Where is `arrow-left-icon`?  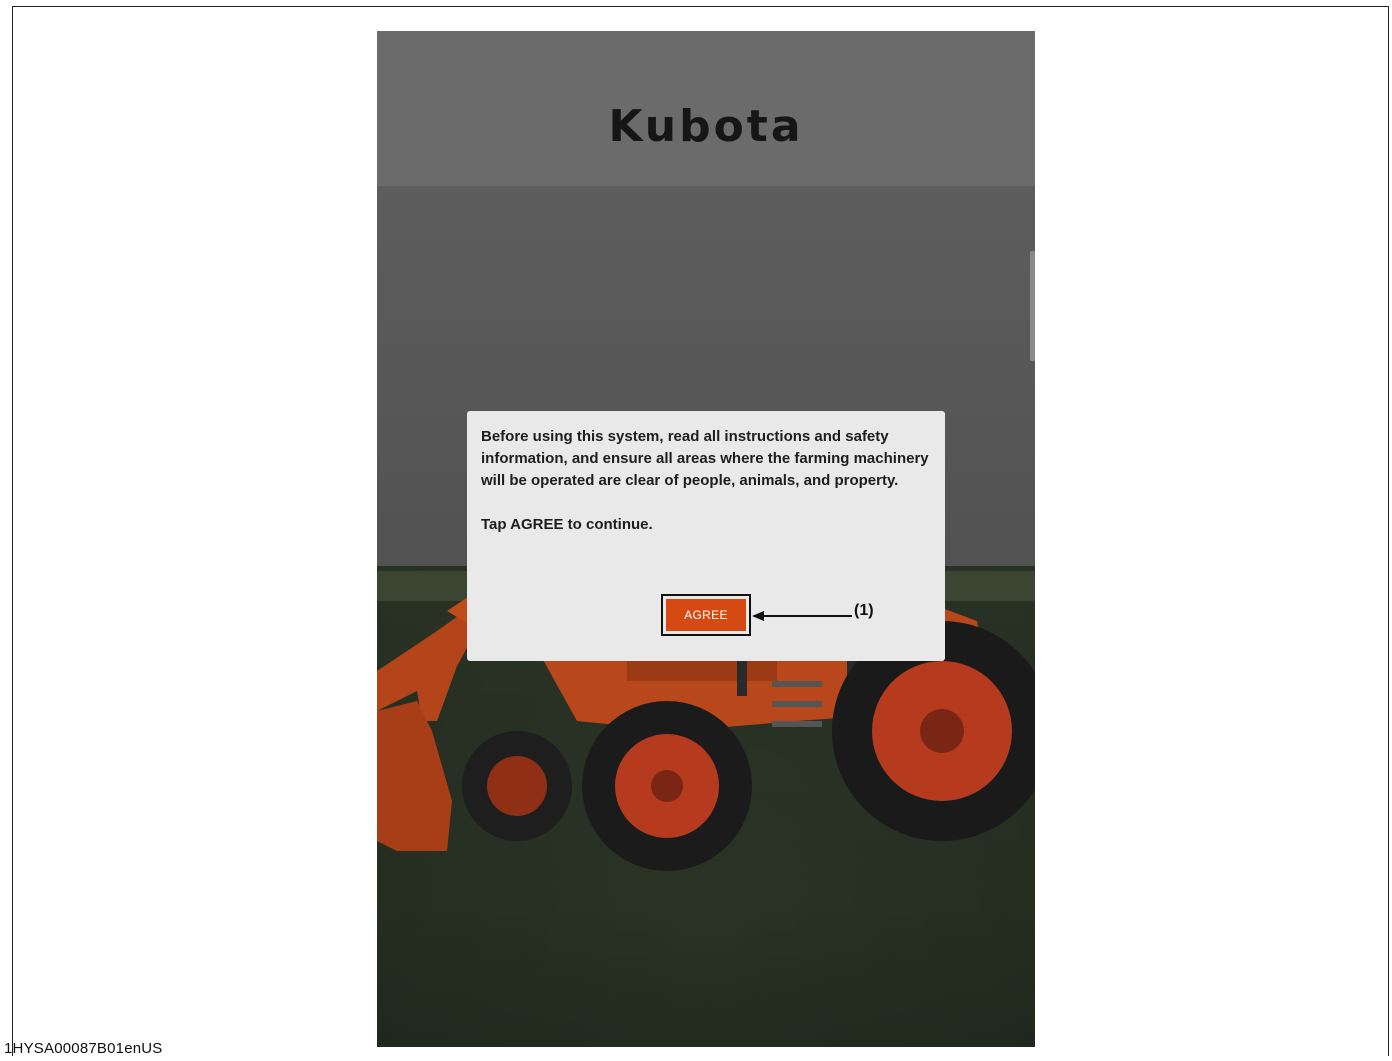 arrow-left-icon is located at coordinates (802, 616).